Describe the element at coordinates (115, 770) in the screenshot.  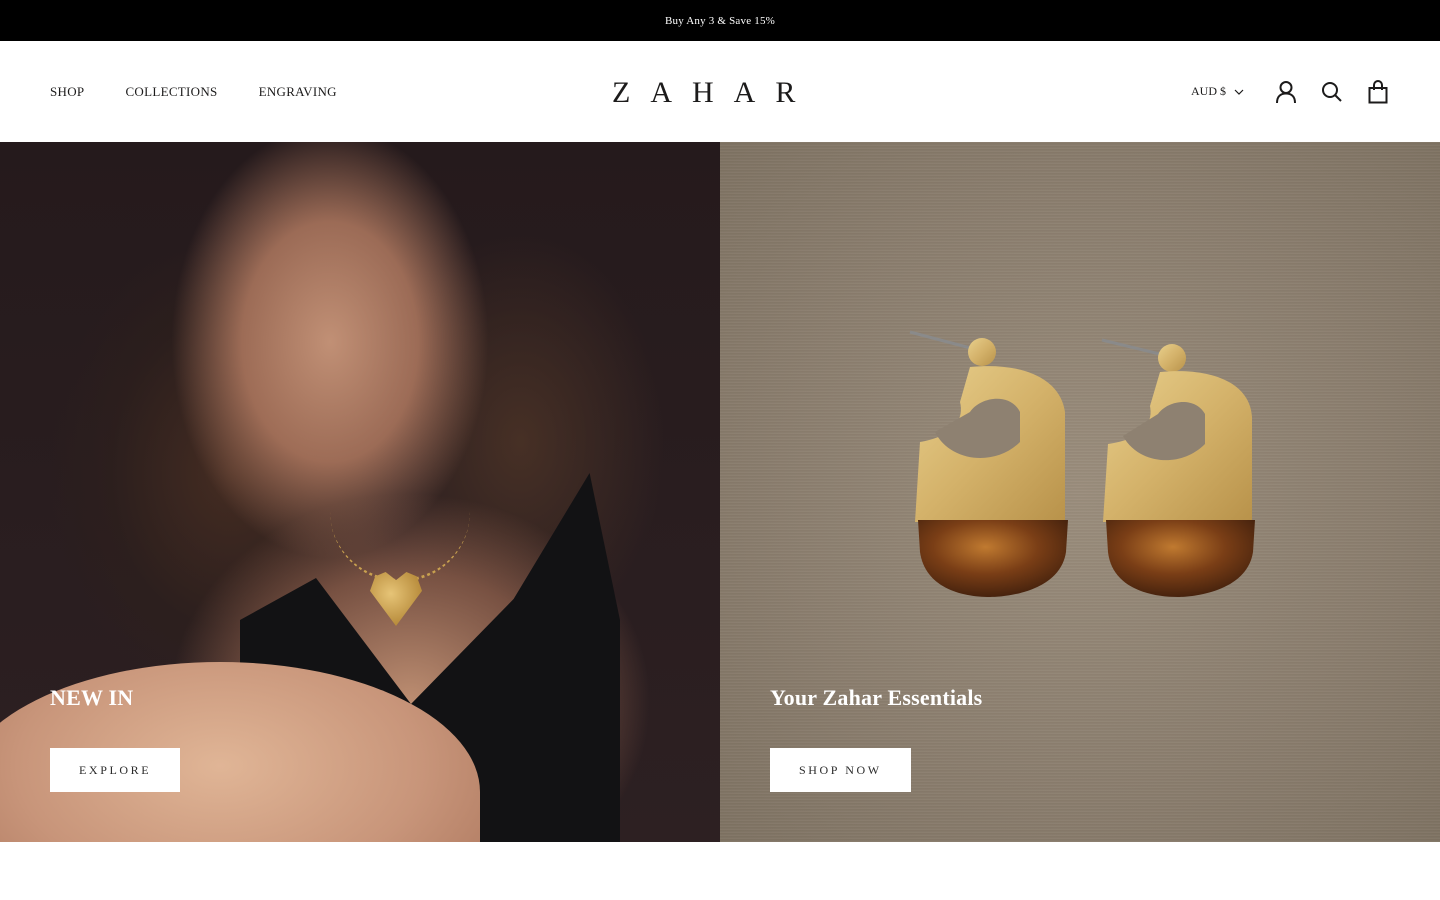
I see `explore-button: EXPLORE` at that location.